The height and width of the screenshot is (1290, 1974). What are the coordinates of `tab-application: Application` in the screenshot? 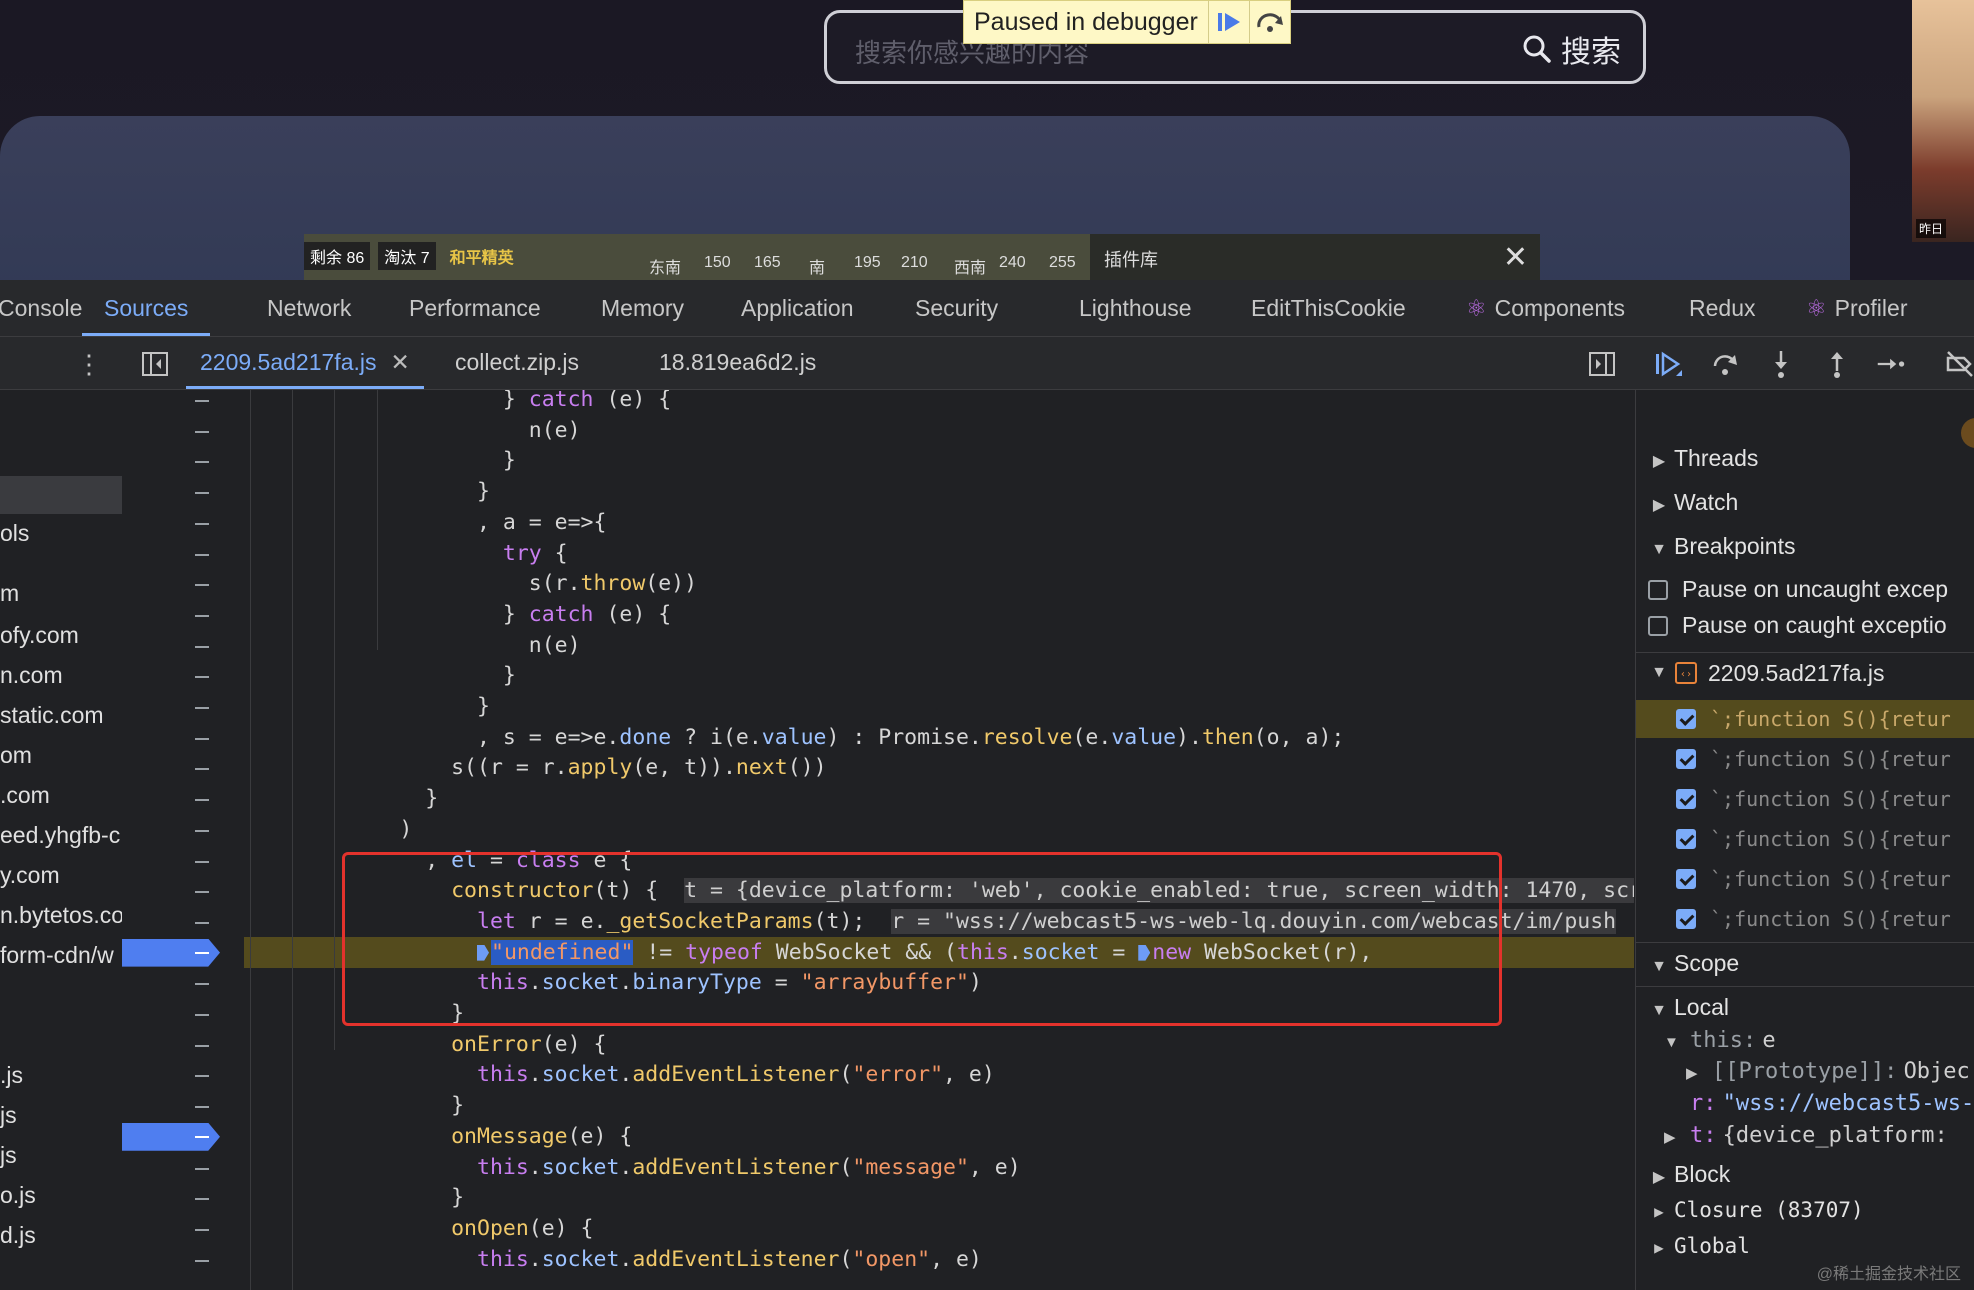 It's located at (797, 308).